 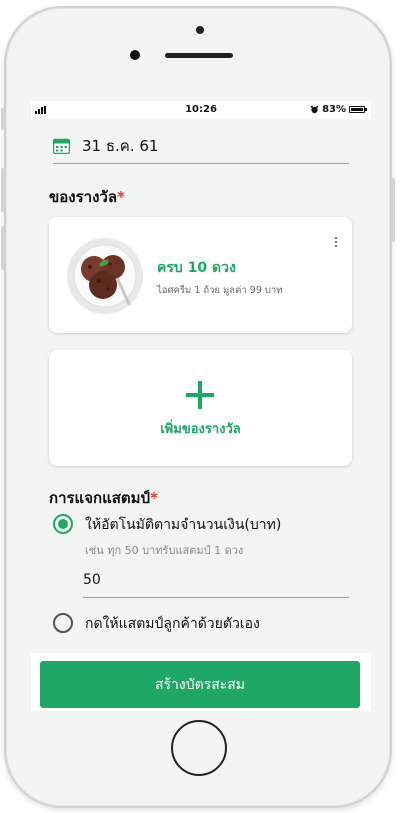 I want to click on plus-icon, so click(x=200, y=395).